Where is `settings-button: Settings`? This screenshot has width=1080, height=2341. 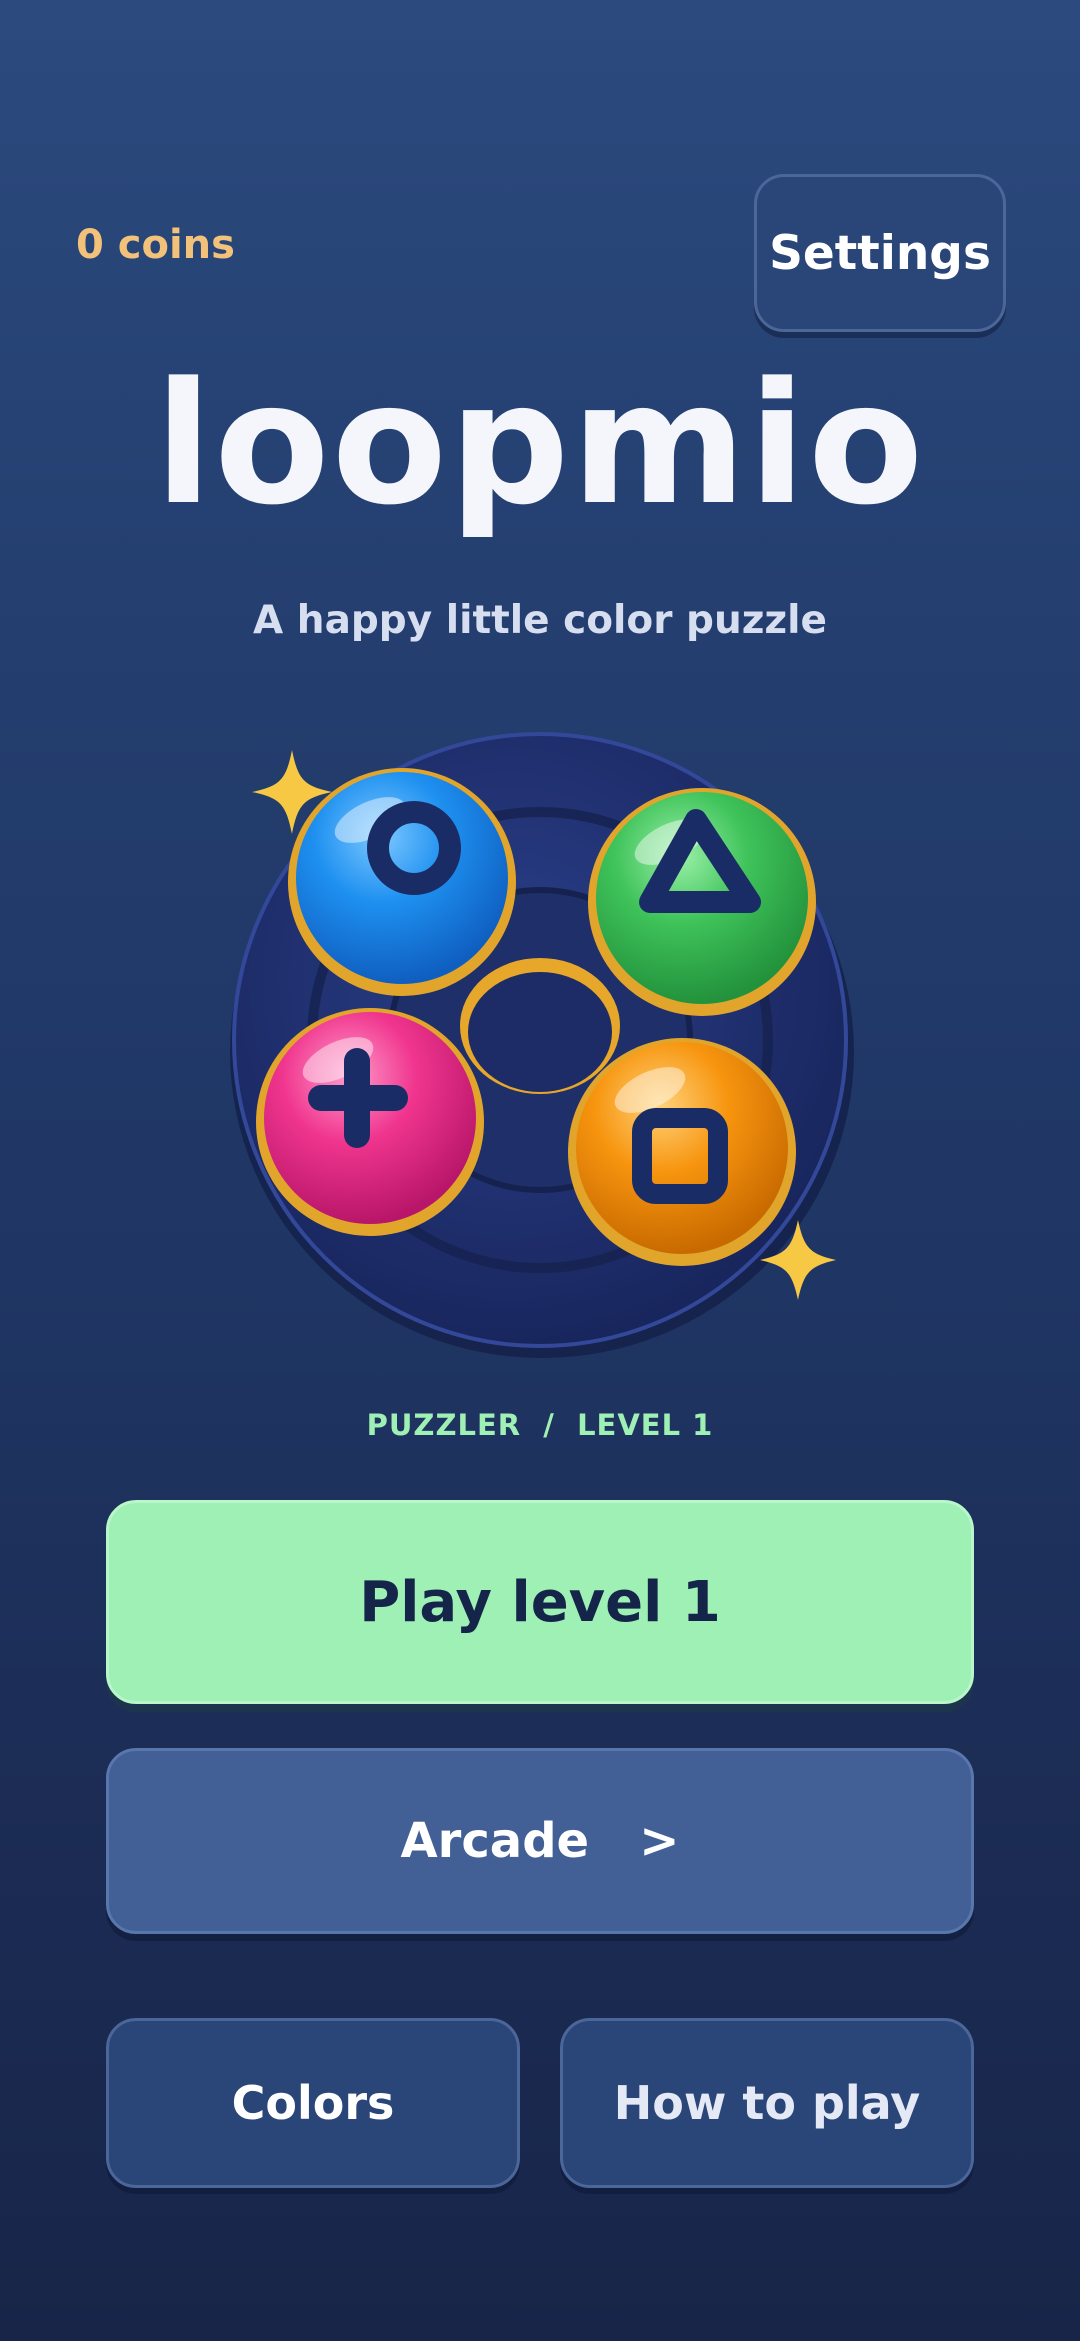 settings-button: Settings is located at coordinates (880, 253).